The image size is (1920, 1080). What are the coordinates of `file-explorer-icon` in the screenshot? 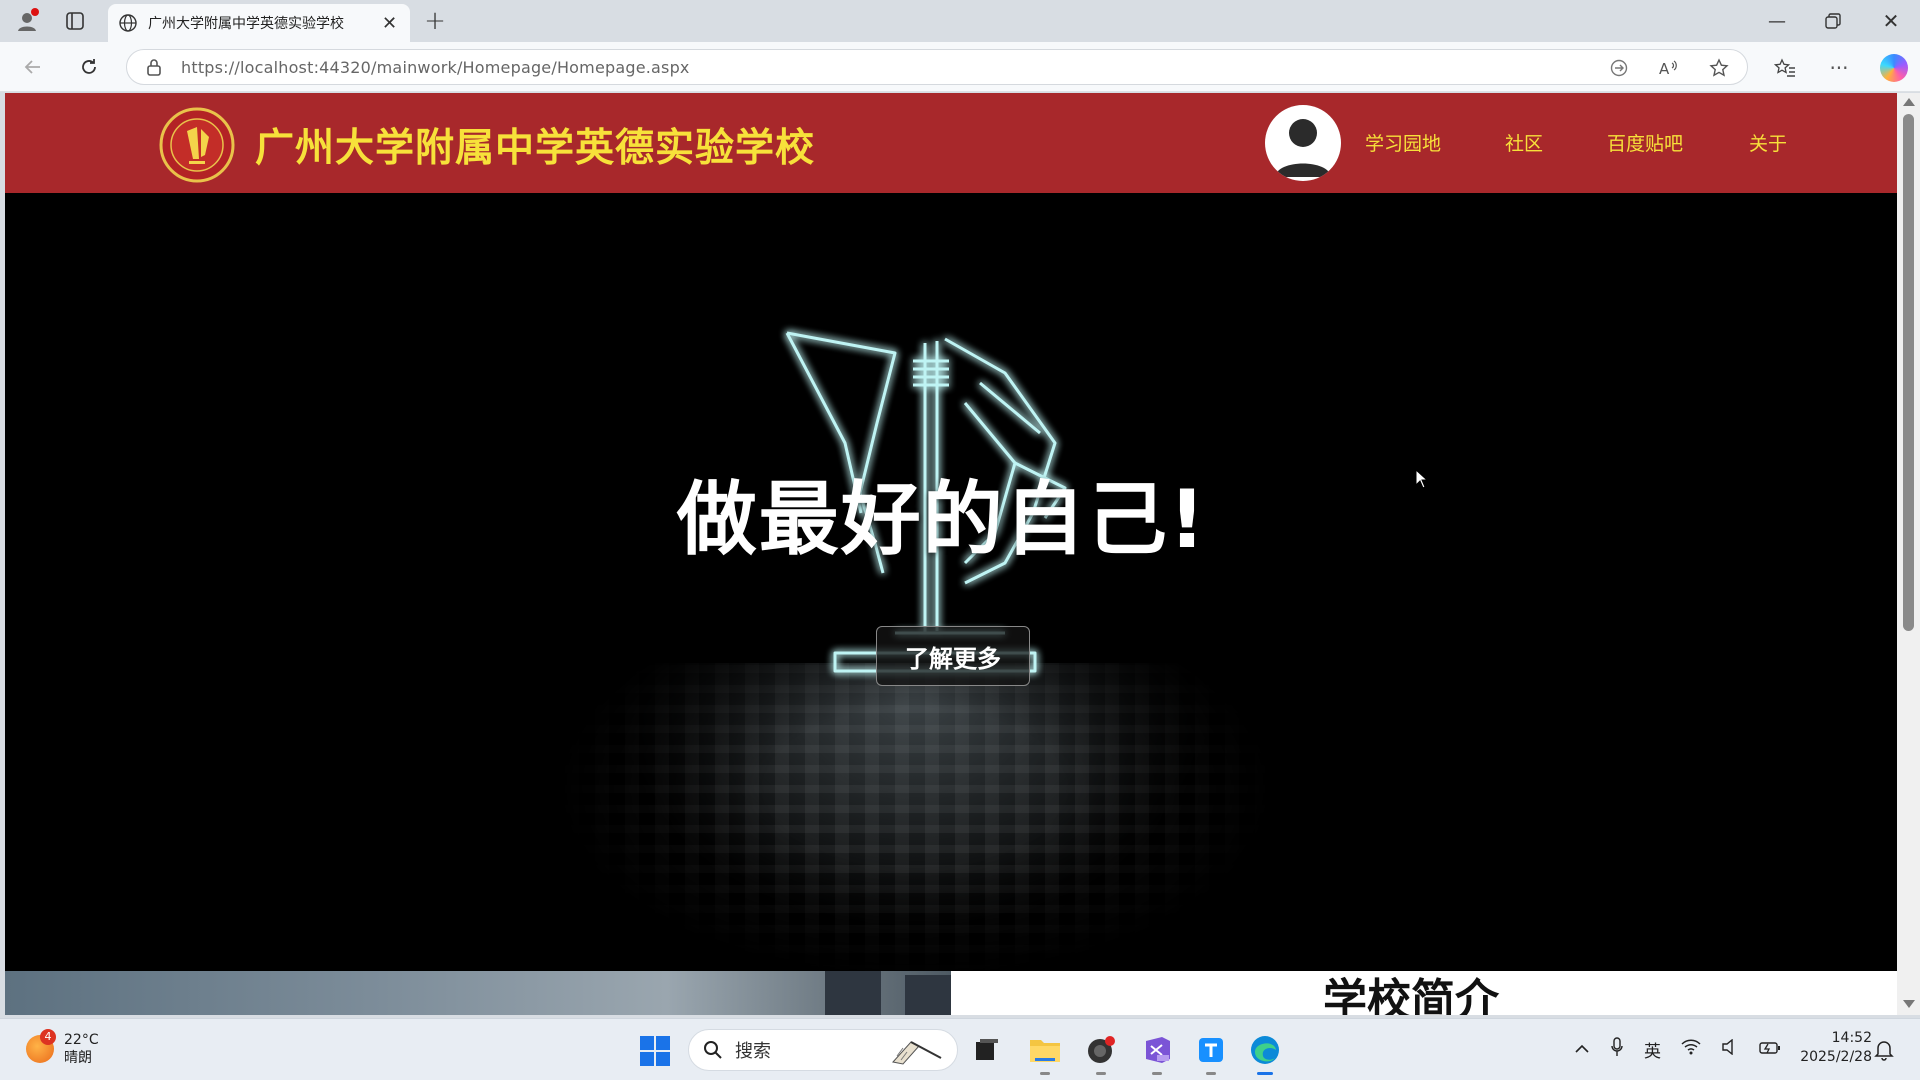 It's located at (1045, 1054).